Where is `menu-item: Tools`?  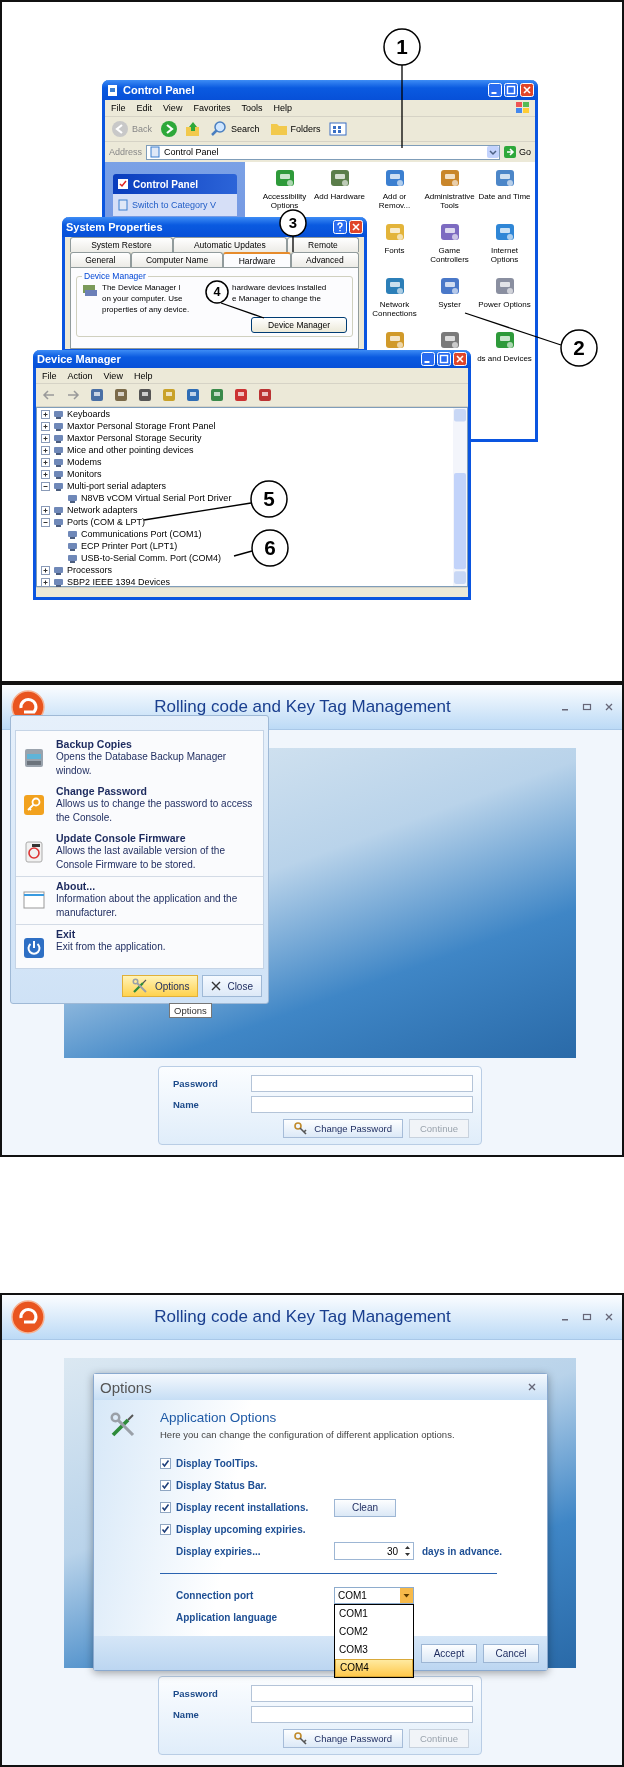
menu-item: Tools is located at coordinates (252, 108).